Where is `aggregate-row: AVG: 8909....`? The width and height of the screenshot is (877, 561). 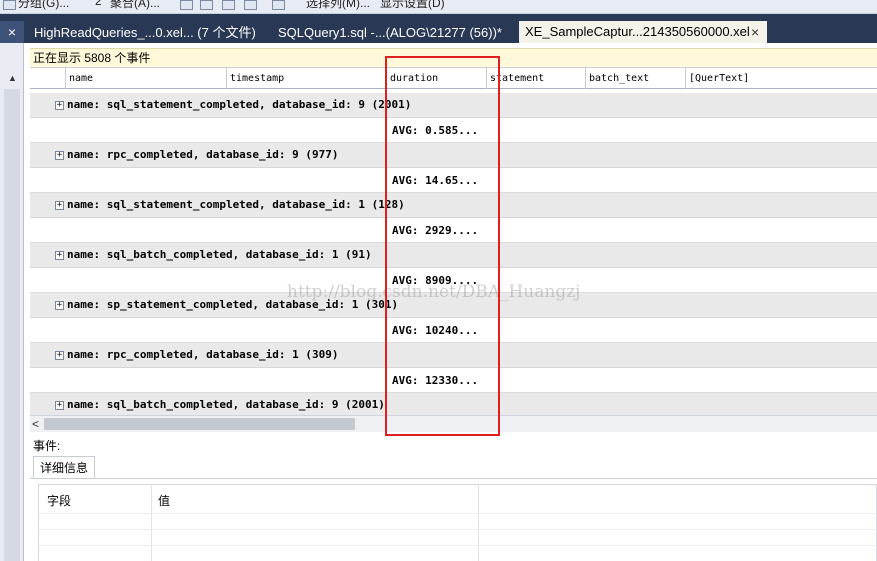 aggregate-row: AVG: 8909.... is located at coordinates (453, 280).